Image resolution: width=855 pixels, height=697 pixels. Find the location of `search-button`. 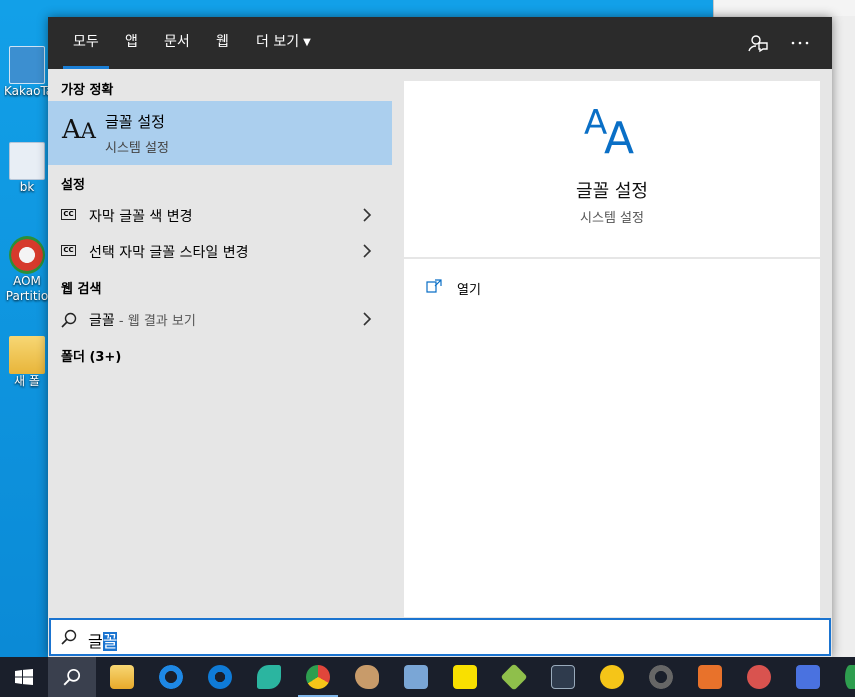

search-button is located at coordinates (72, 677).